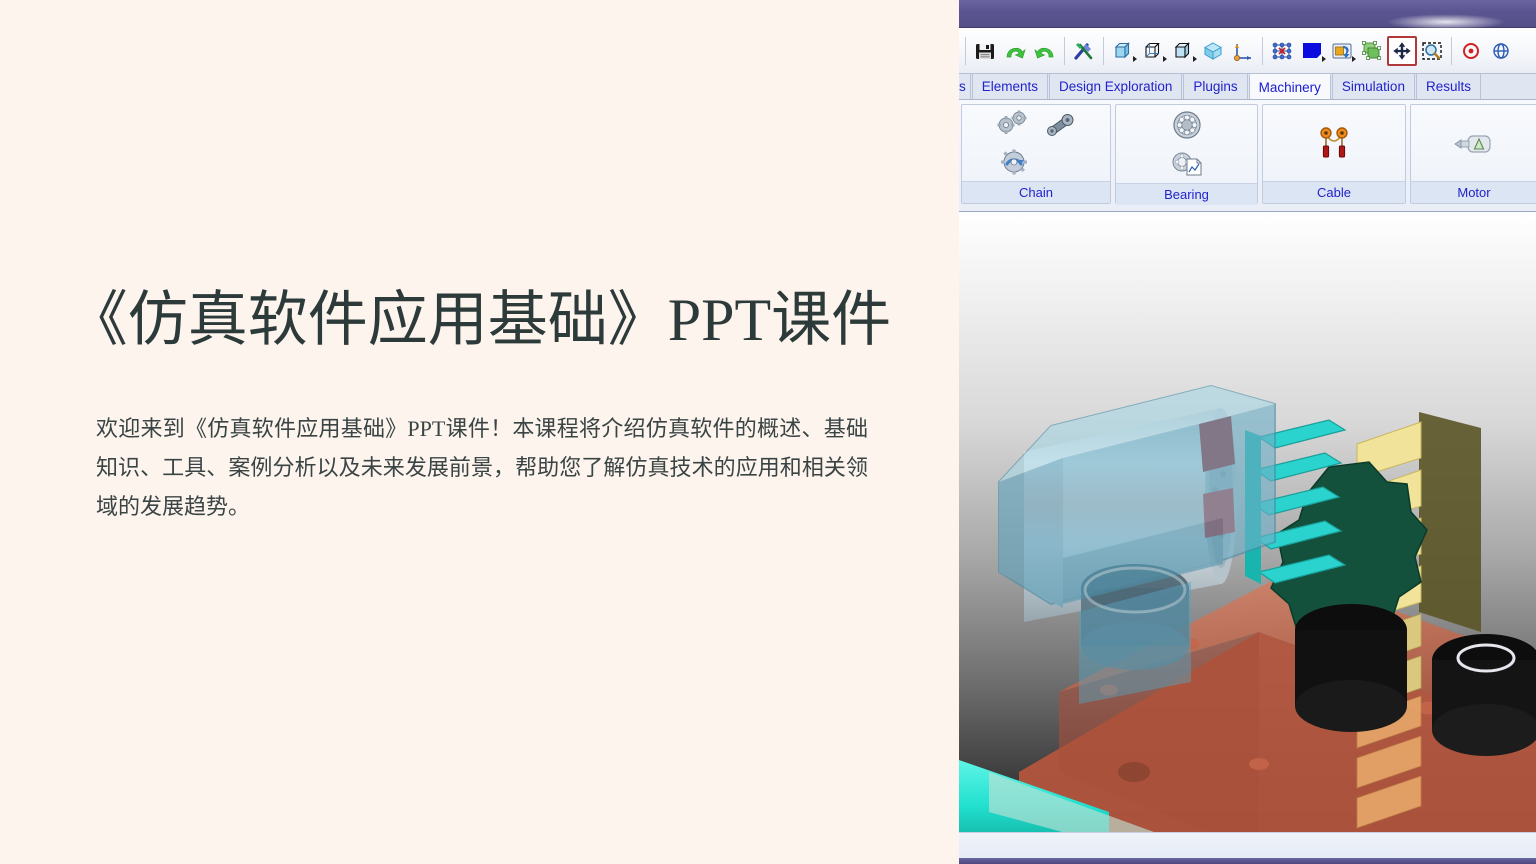  What do you see at coordinates (1015, 51) in the screenshot?
I see `redo-icon` at bounding box center [1015, 51].